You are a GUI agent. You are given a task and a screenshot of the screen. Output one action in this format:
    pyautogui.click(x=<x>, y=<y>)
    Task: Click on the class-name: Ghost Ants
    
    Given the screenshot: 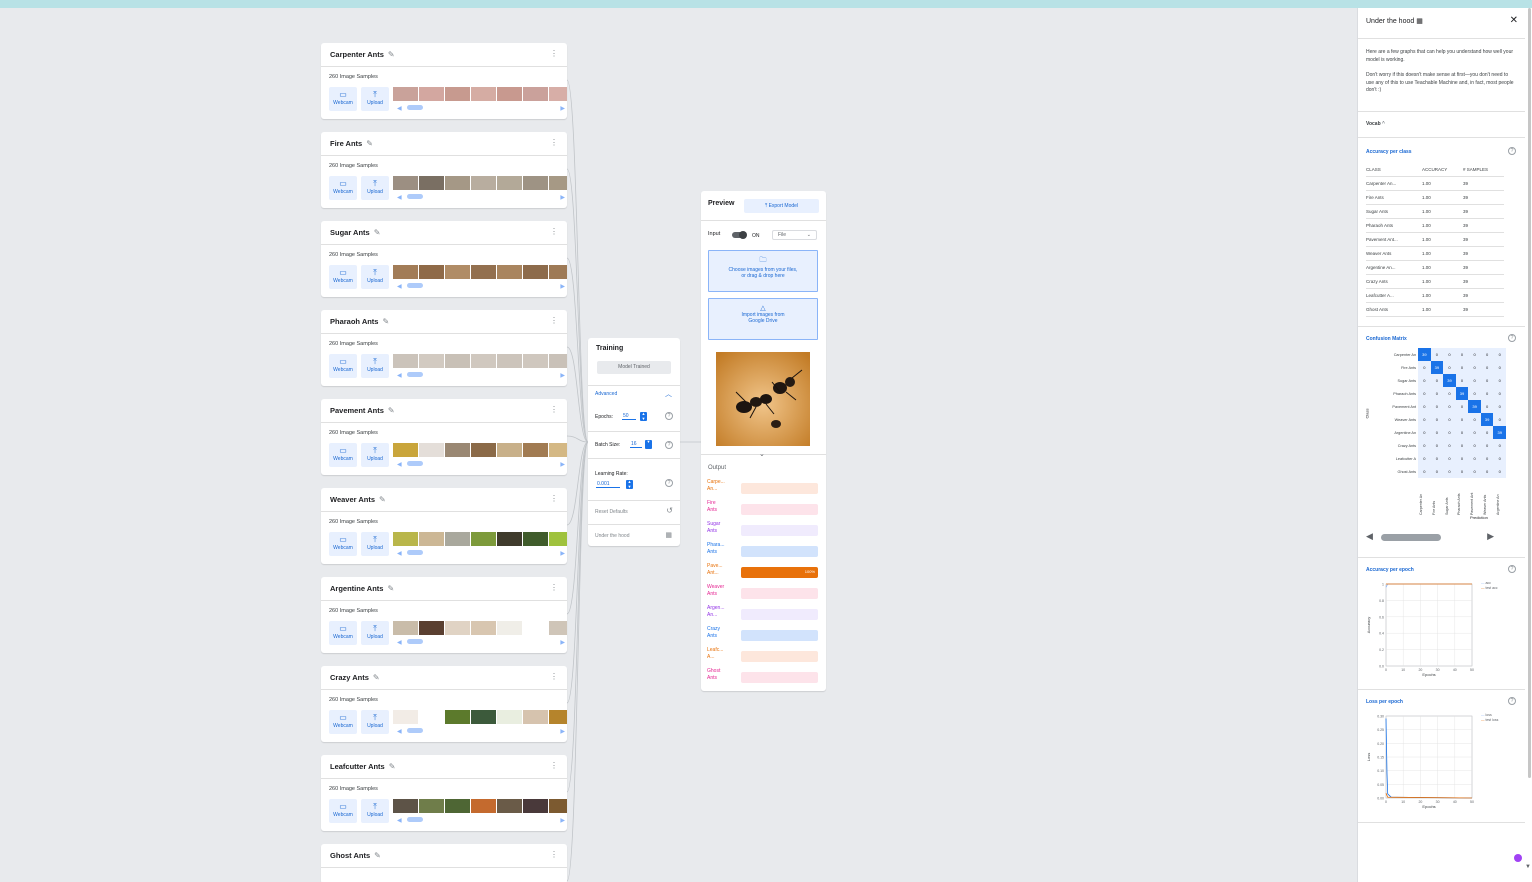 What is the action you would take?
    pyautogui.click(x=350, y=855)
    